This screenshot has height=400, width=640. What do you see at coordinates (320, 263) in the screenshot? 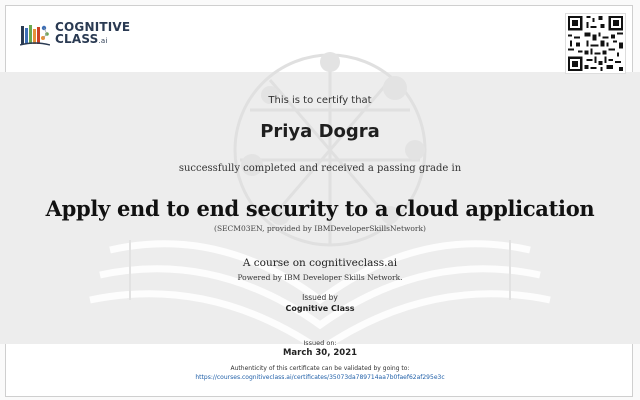
I see `platform-text: A course on cognitiveclass.ai` at bounding box center [320, 263].